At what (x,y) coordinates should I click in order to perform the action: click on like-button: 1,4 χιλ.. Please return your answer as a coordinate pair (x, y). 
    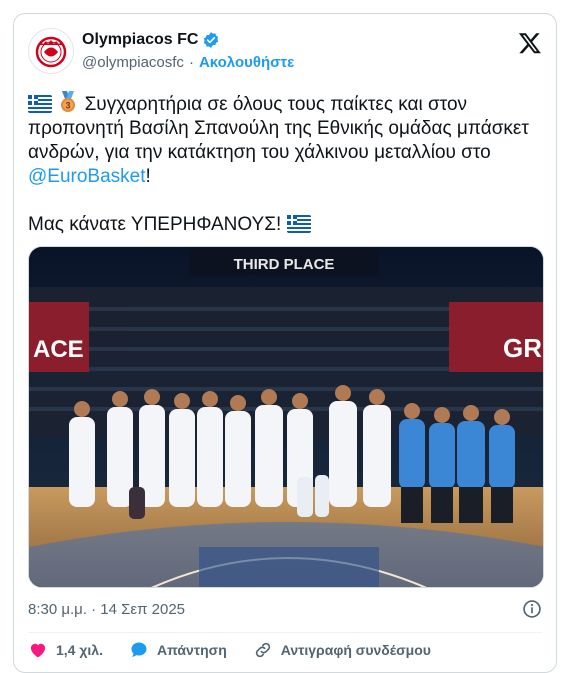
    Looking at the image, I should click on (65, 650).